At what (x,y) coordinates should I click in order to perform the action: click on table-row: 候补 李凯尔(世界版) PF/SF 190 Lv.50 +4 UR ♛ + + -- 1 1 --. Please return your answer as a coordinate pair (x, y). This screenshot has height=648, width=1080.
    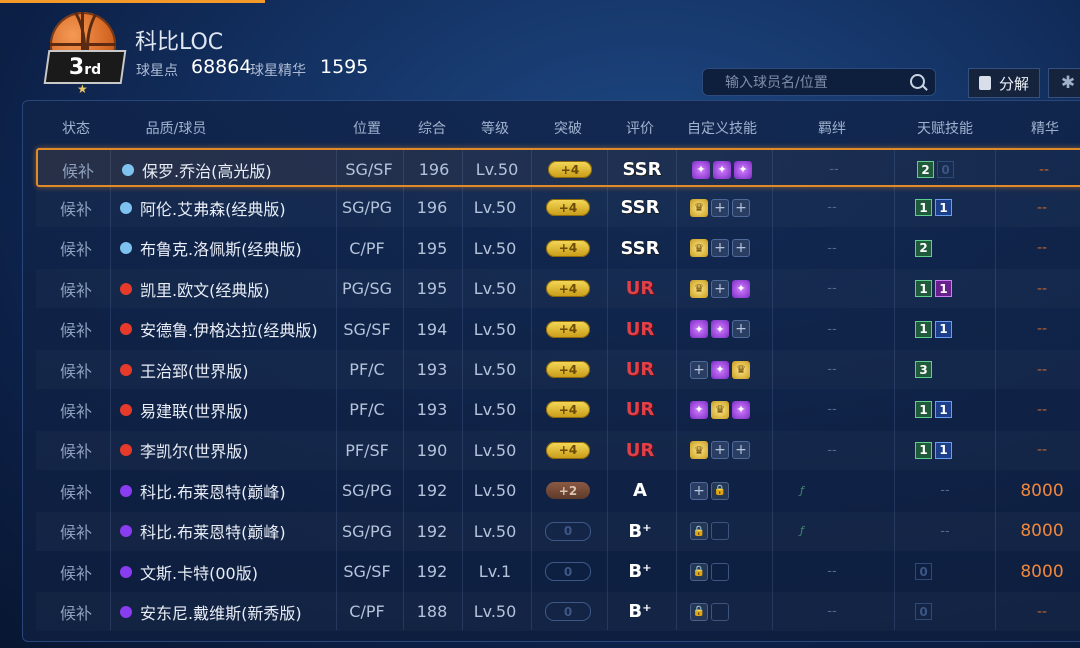
    Looking at the image, I should click on (558, 450).